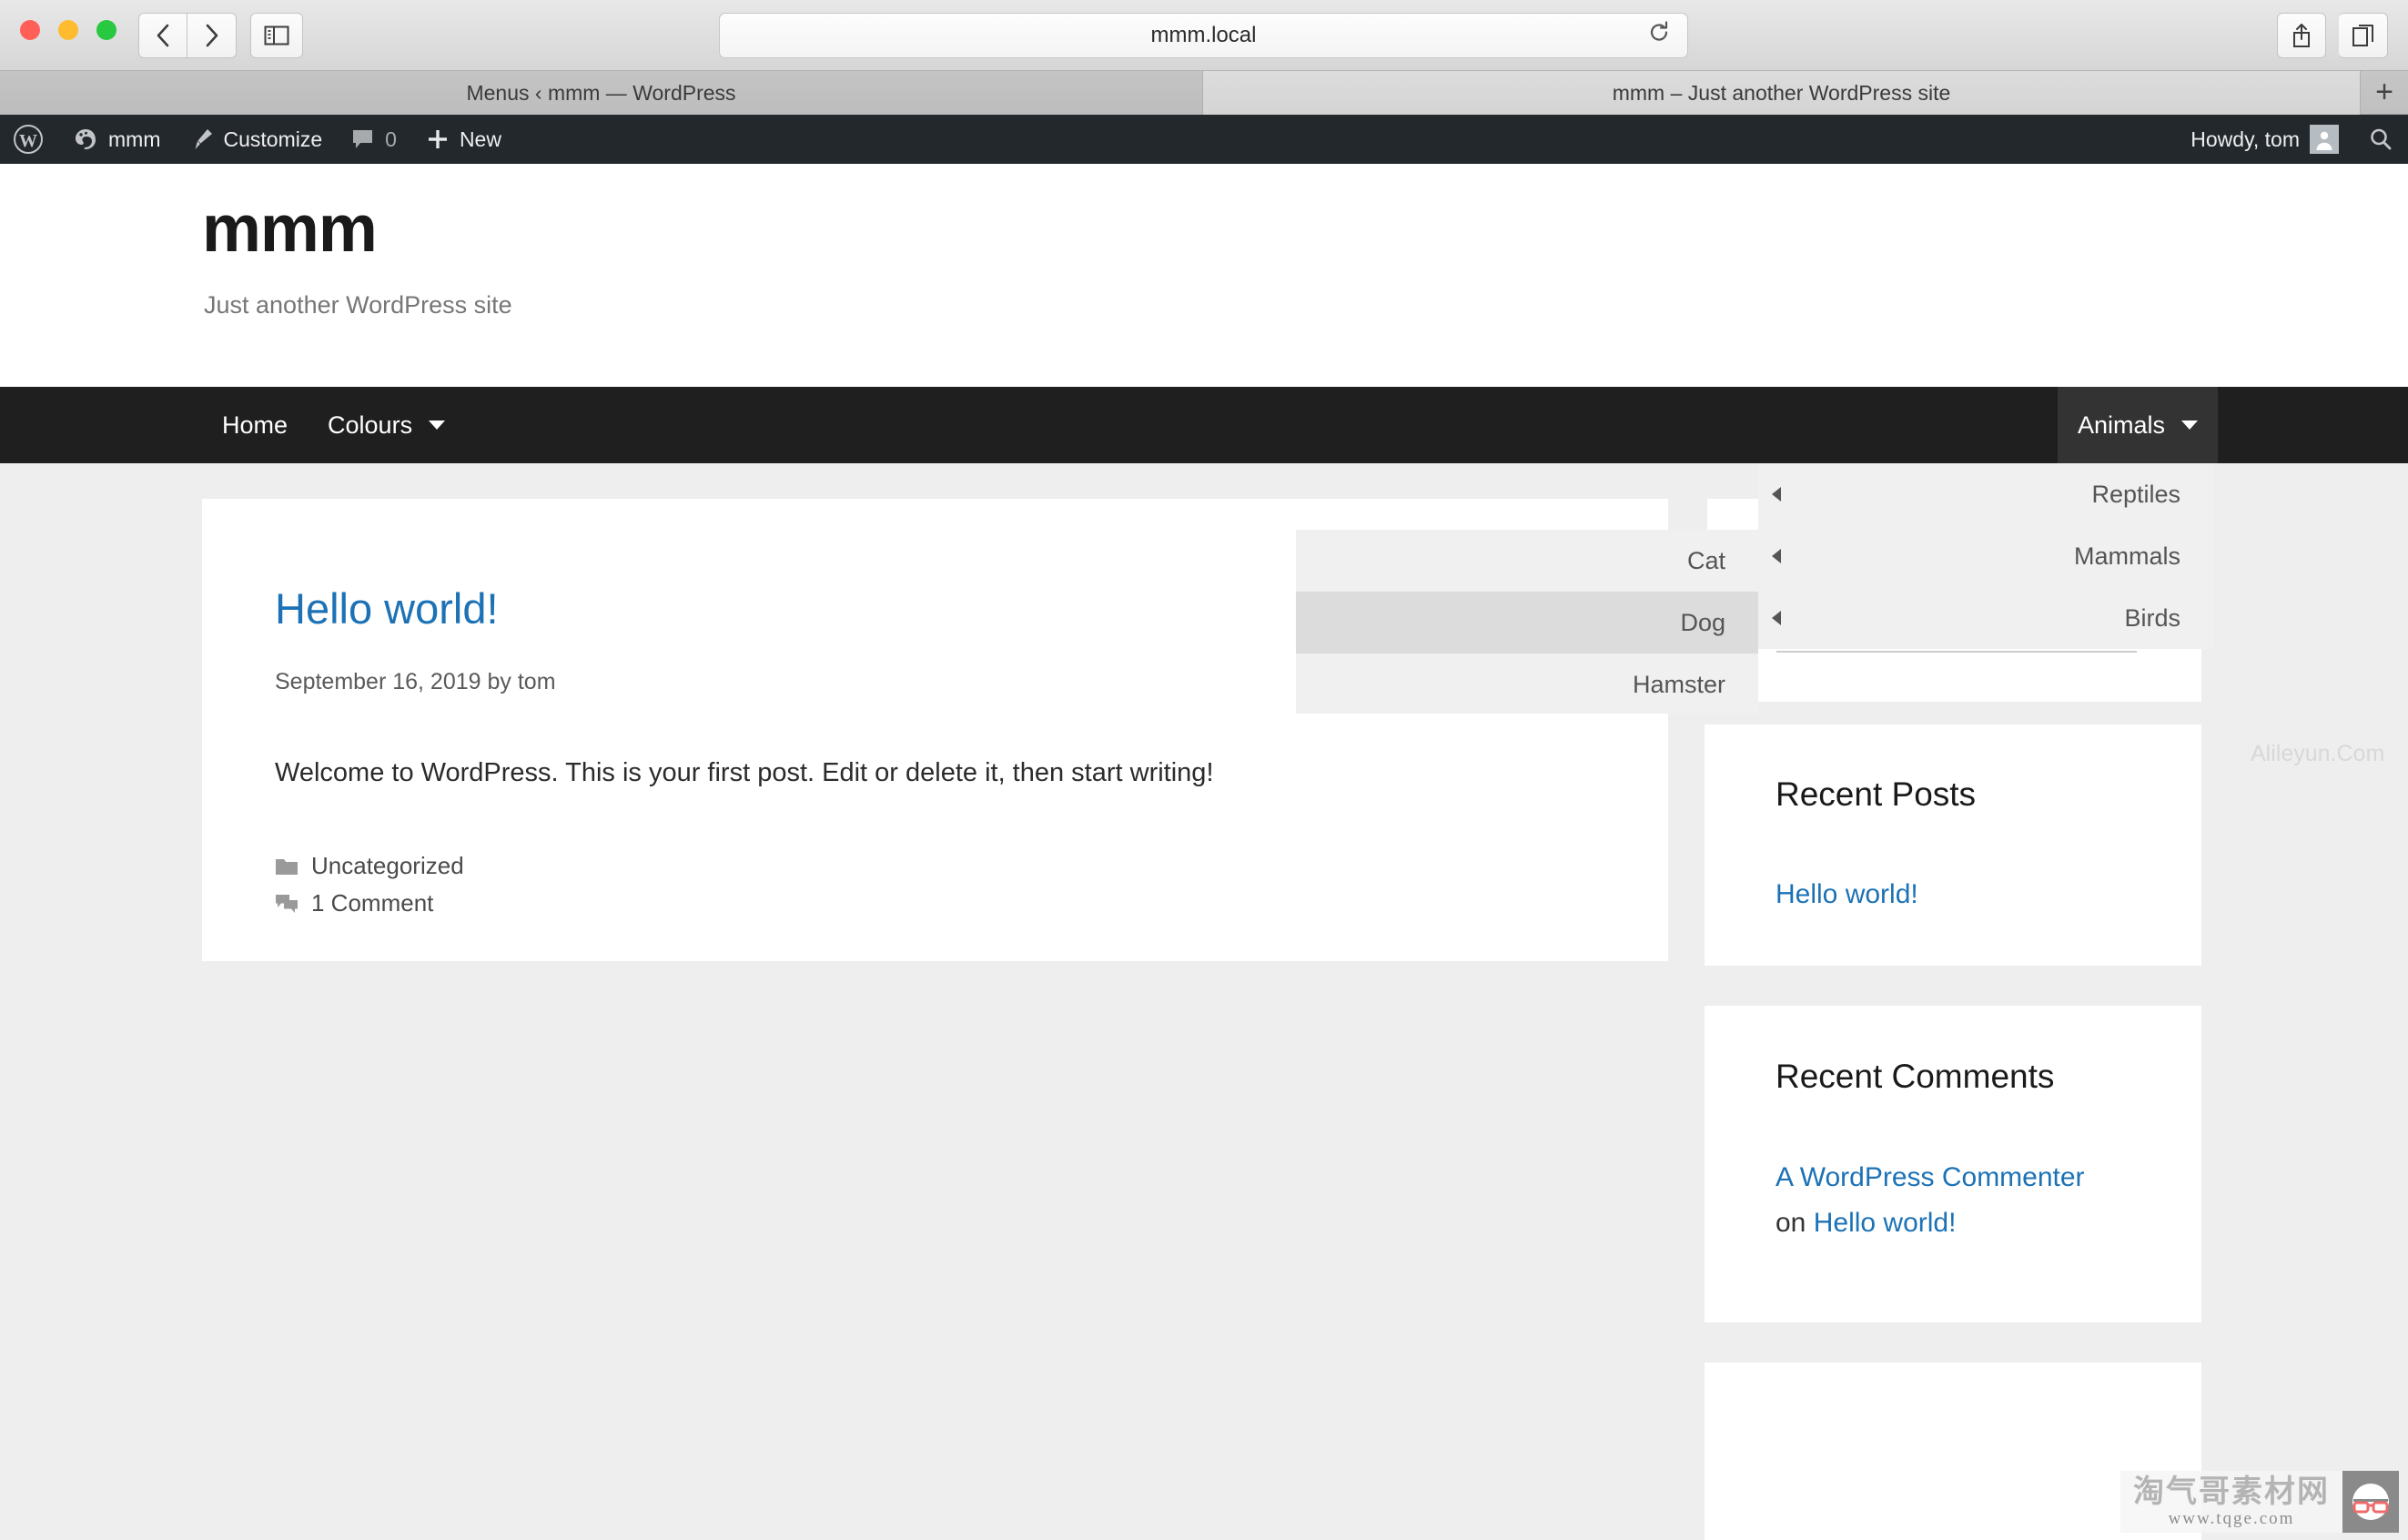 The width and height of the screenshot is (2408, 1540). What do you see at coordinates (370, 424) in the screenshot?
I see `nav-item-label: Colours` at bounding box center [370, 424].